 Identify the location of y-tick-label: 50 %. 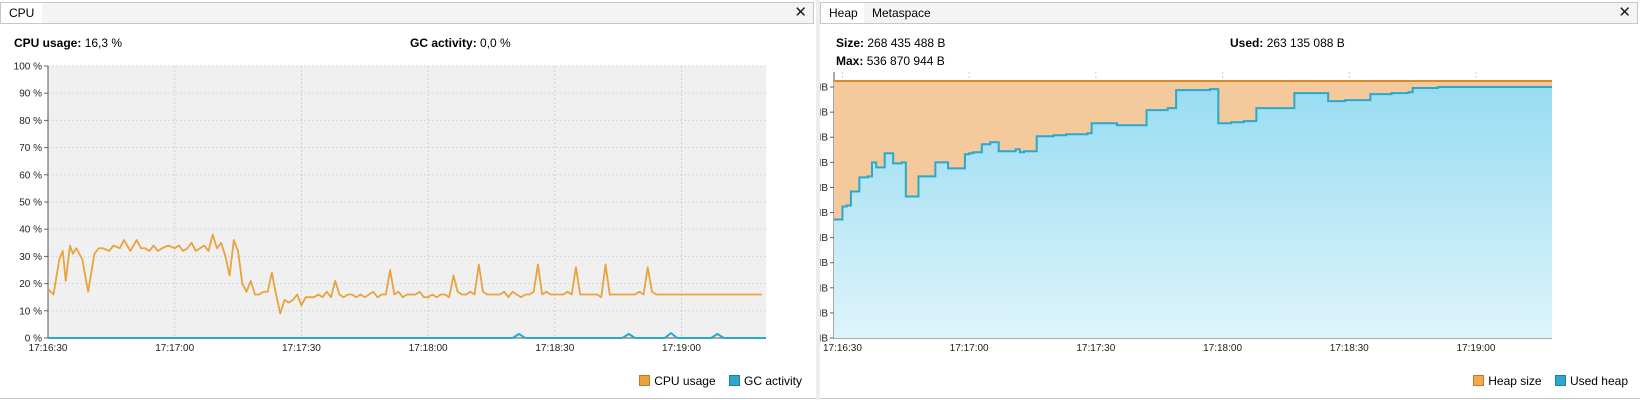
(30, 203).